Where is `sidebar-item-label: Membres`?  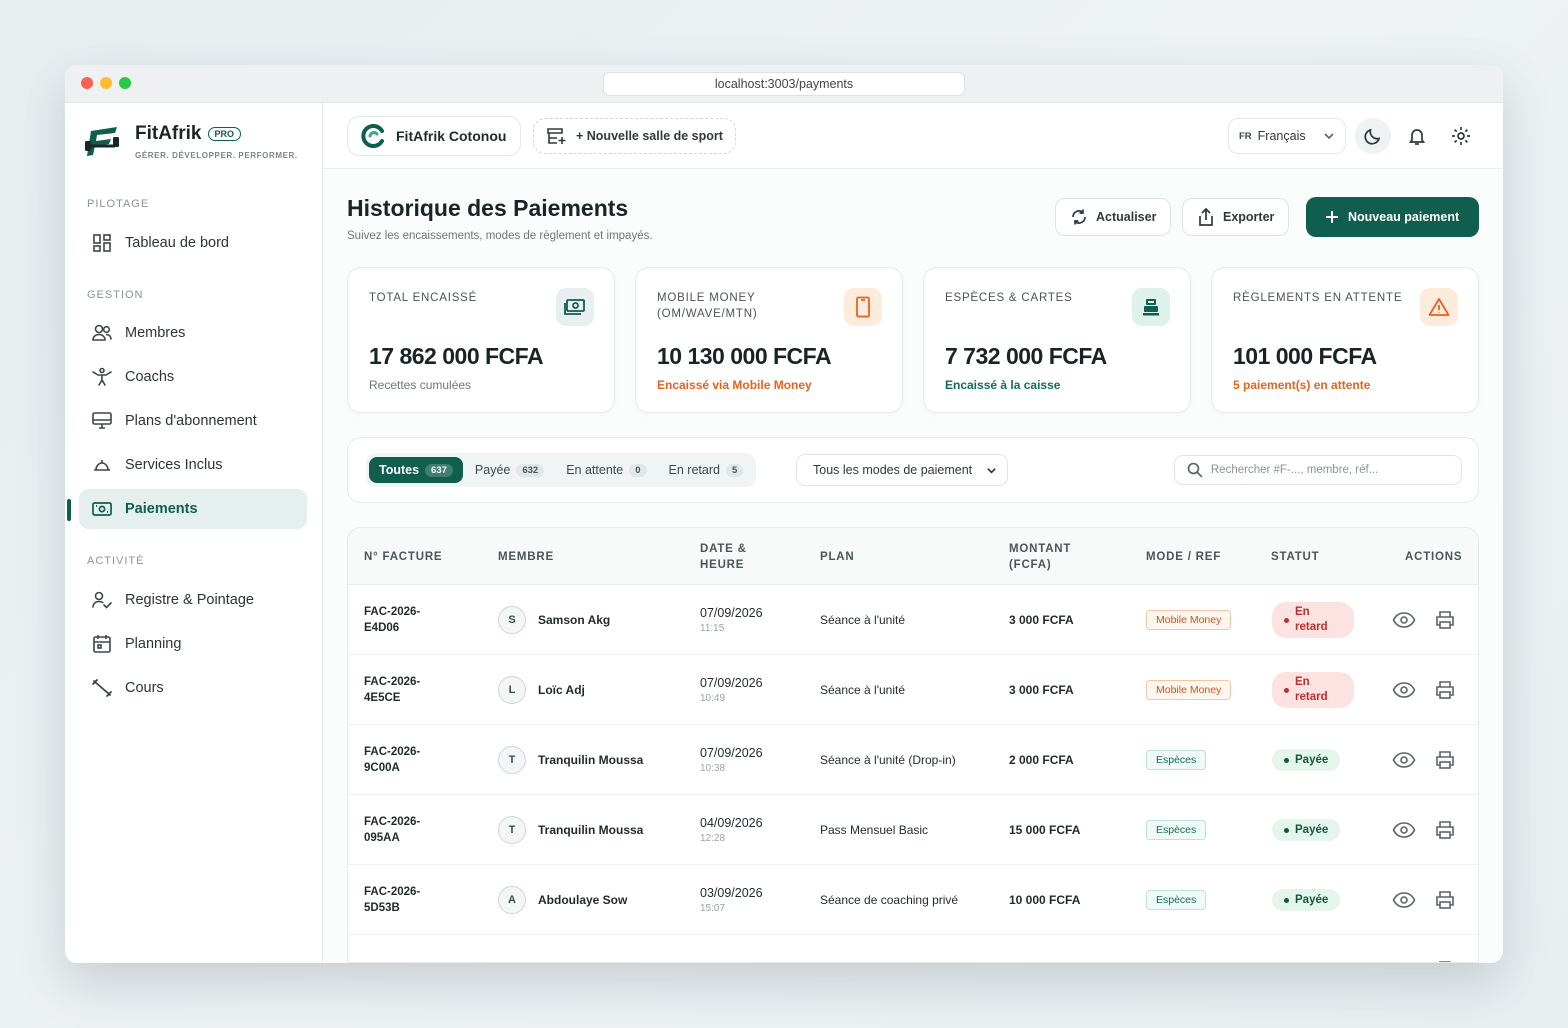 sidebar-item-label: Membres is located at coordinates (155, 333).